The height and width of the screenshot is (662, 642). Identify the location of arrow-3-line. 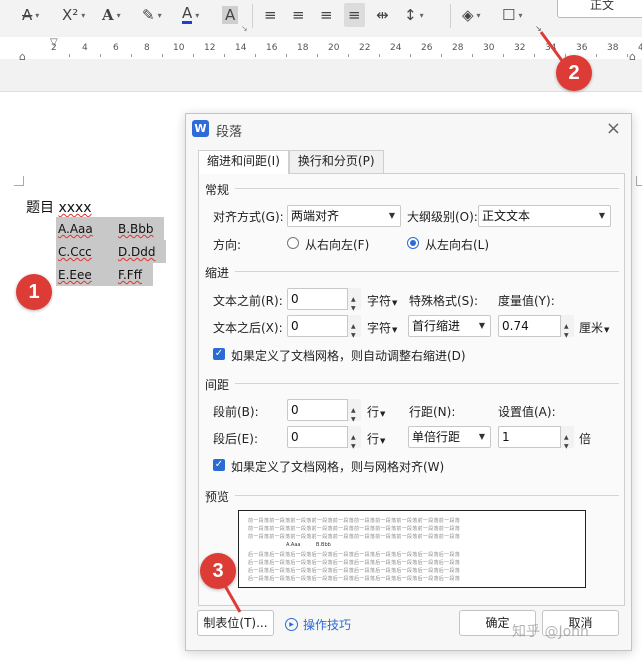
(232, 598).